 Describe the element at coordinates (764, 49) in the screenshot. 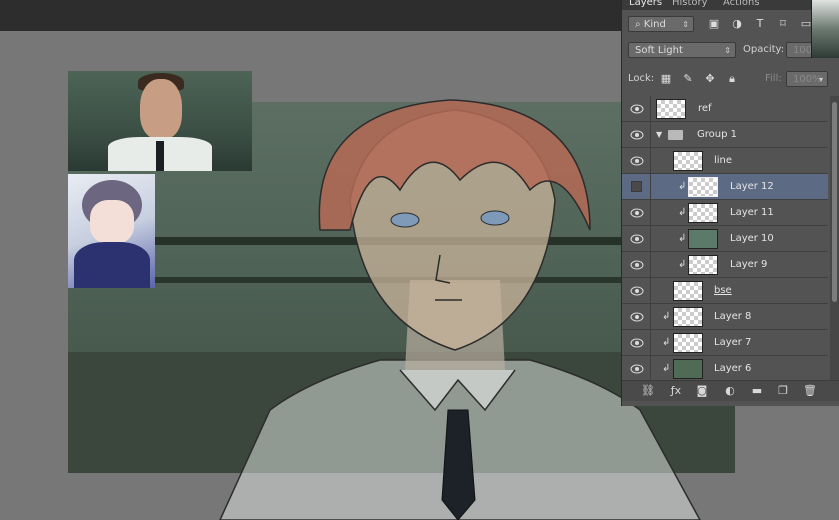

I see `opacity-label: Opacity:` at that location.